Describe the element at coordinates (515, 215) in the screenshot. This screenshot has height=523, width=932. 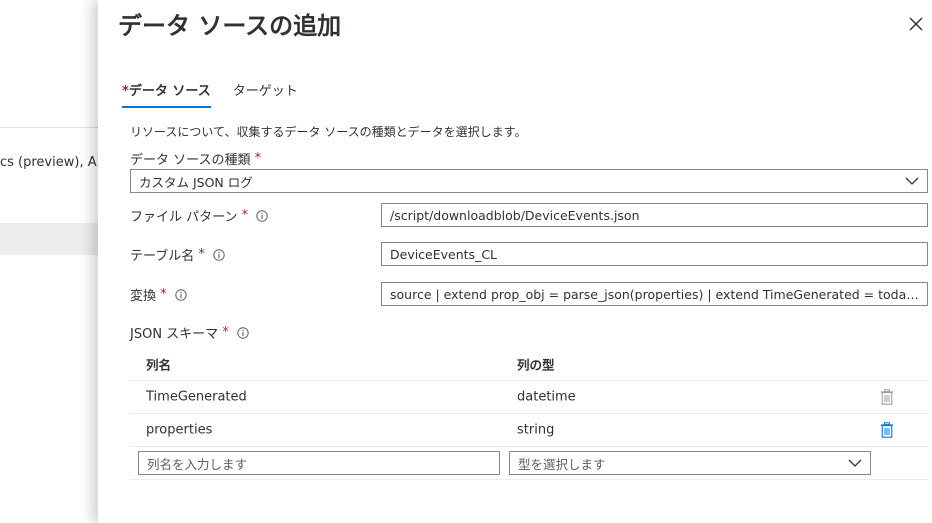
I see `input-value: /script/downloadblob/DeviceEvents.json` at that location.